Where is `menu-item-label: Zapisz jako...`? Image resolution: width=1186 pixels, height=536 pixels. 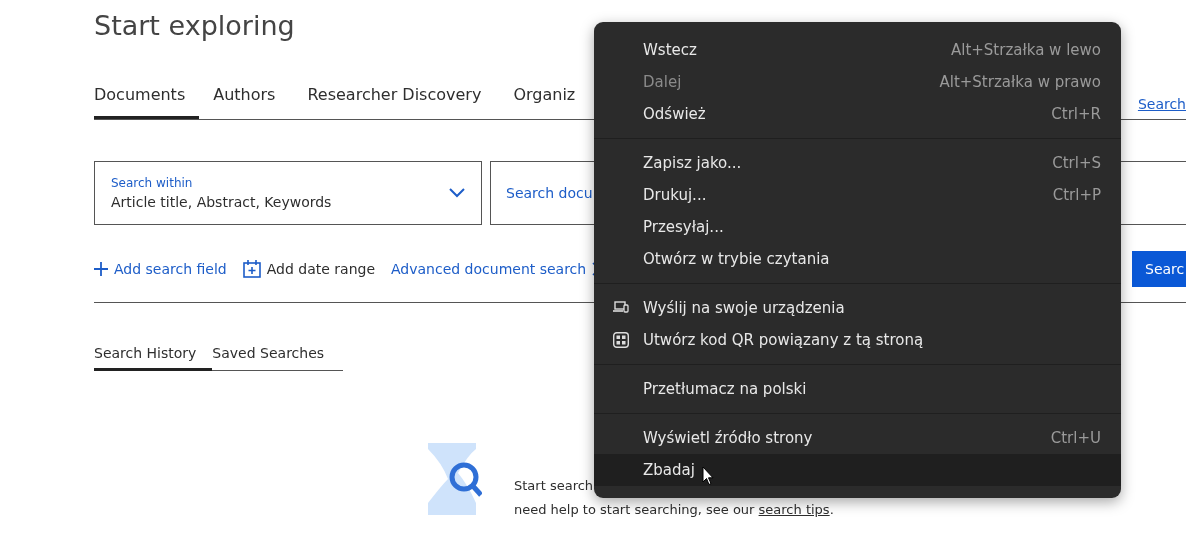
menu-item-label: Zapisz jako... is located at coordinates (692, 163).